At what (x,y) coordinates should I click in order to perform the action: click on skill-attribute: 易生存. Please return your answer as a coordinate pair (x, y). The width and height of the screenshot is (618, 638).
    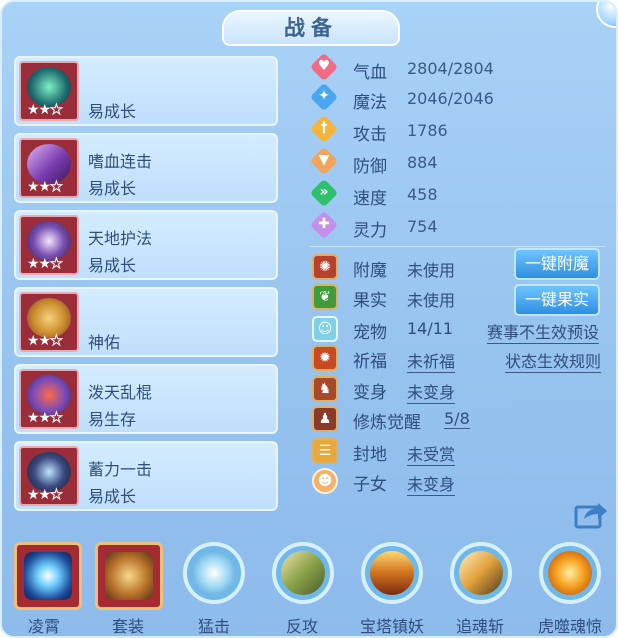
    Looking at the image, I should click on (112, 419).